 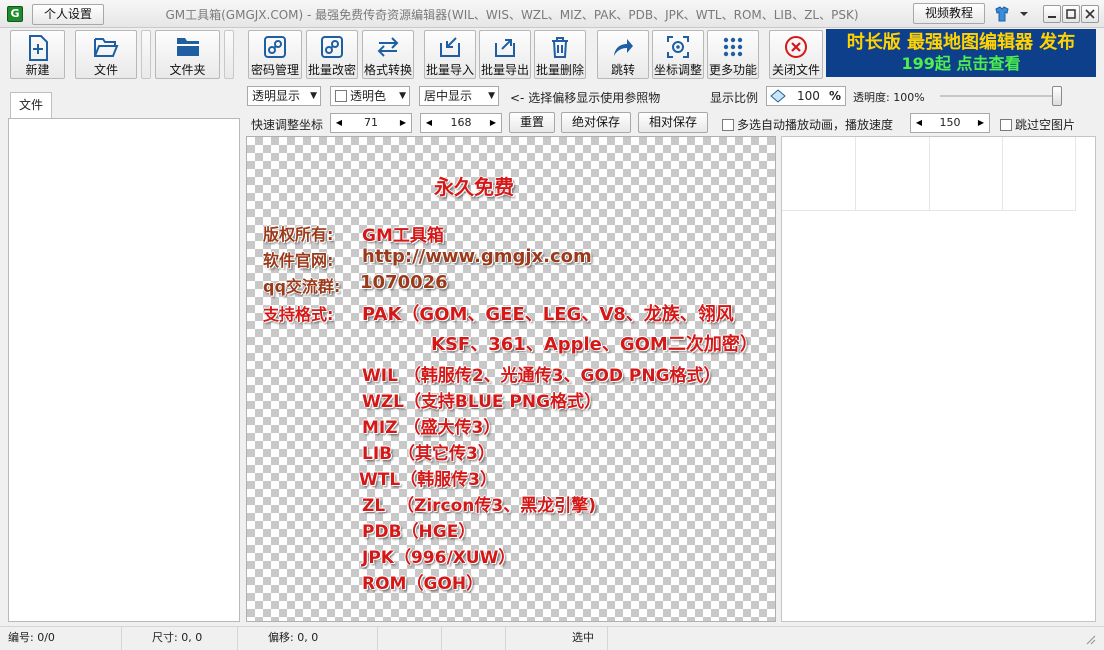 What do you see at coordinates (532, 122) in the screenshot?
I see `reset-button: 重置` at bounding box center [532, 122].